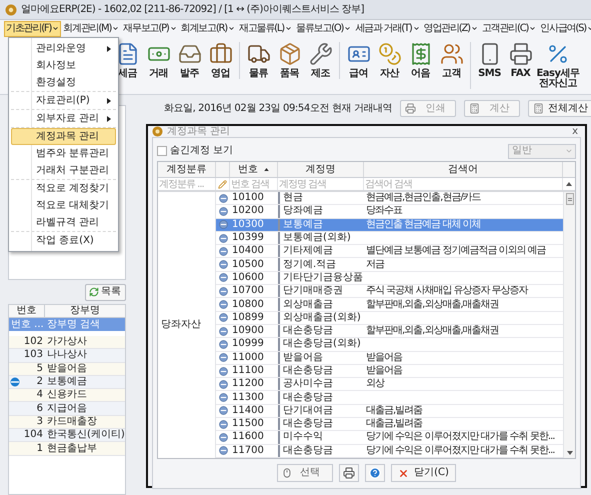 The height and width of the screenshot is (495, 591). I want to click on table-cell-text: 주식 국공채 사채매입 유상증자 무상증자, so click(446, 291).